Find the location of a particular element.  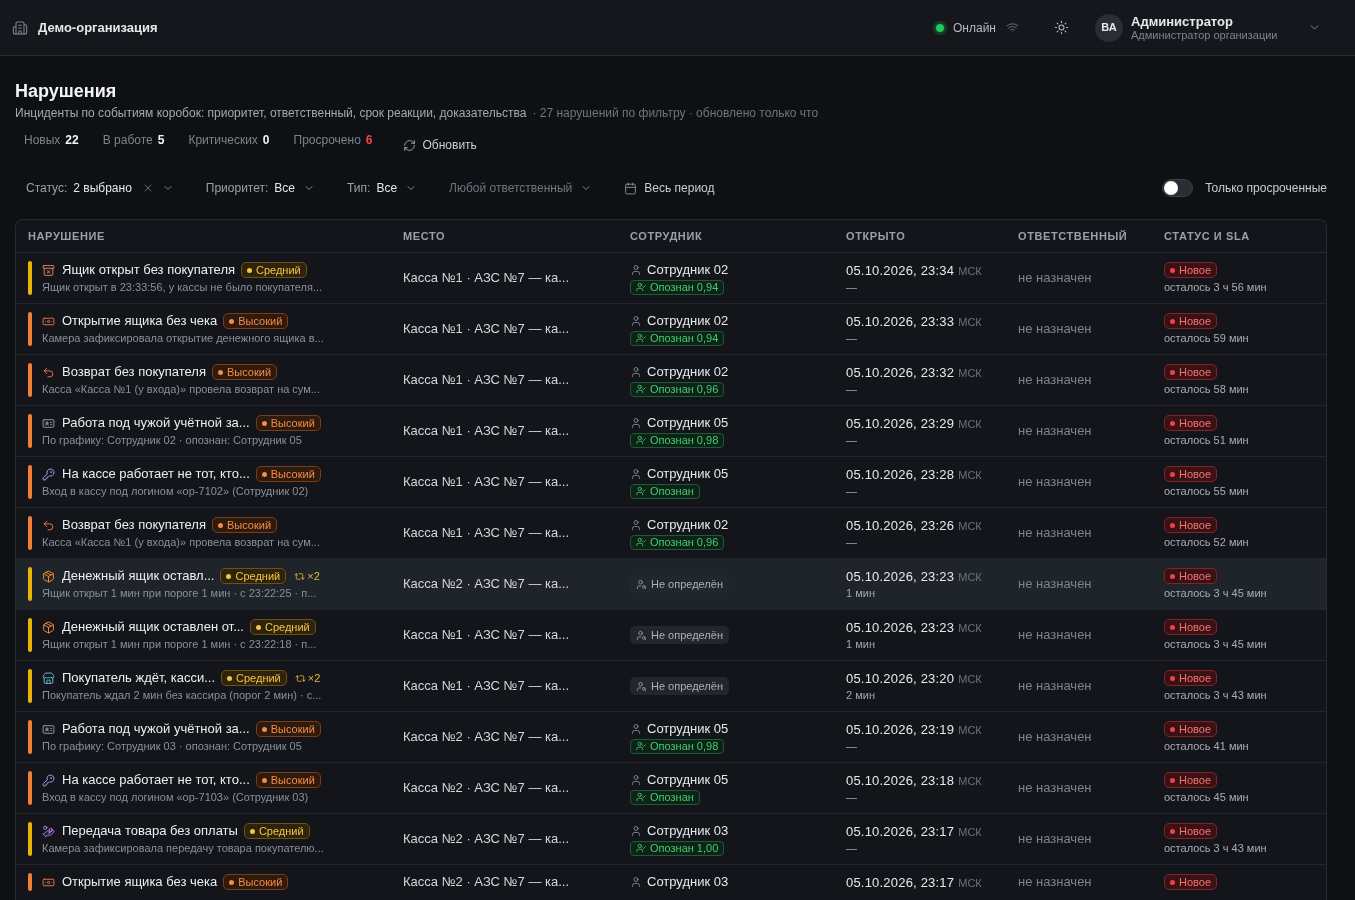

repeat-icon is located at coordinates (300, 576).